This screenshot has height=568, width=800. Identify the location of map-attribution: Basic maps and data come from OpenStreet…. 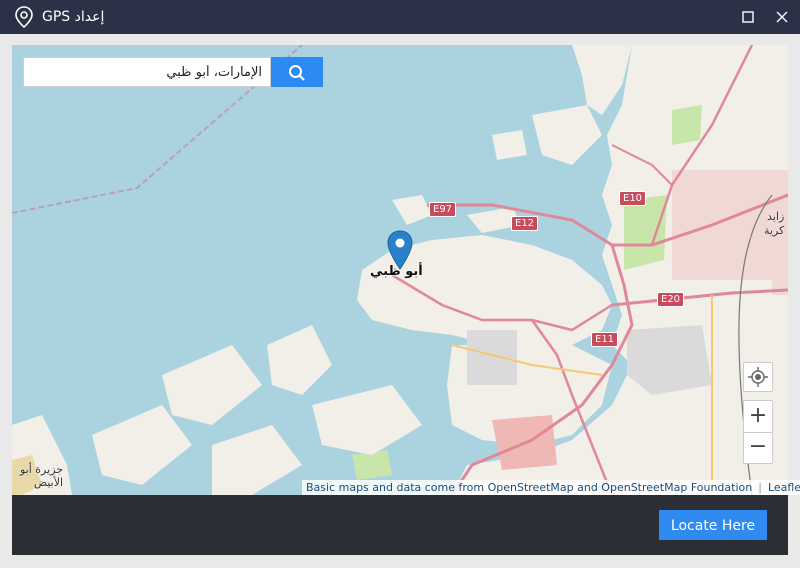
(551, 487).